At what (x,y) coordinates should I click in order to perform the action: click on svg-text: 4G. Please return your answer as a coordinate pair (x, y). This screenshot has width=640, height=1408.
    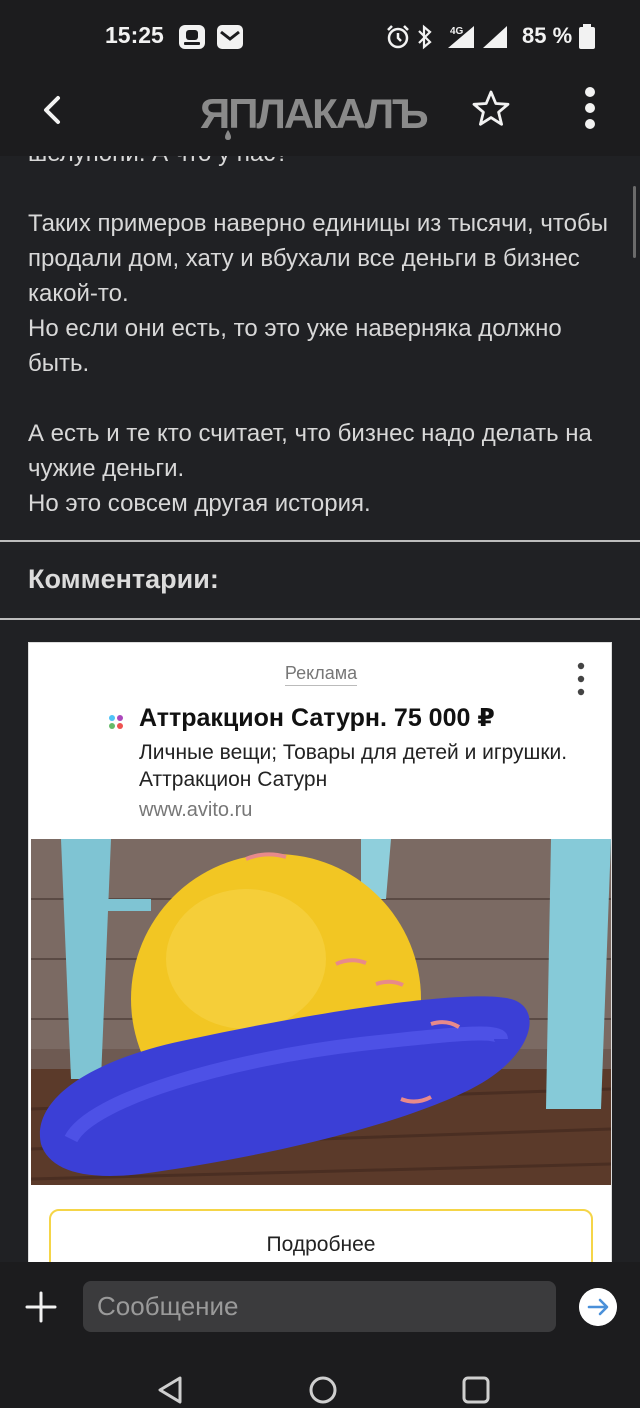
    Looking at the image, I should click on (457, 31).